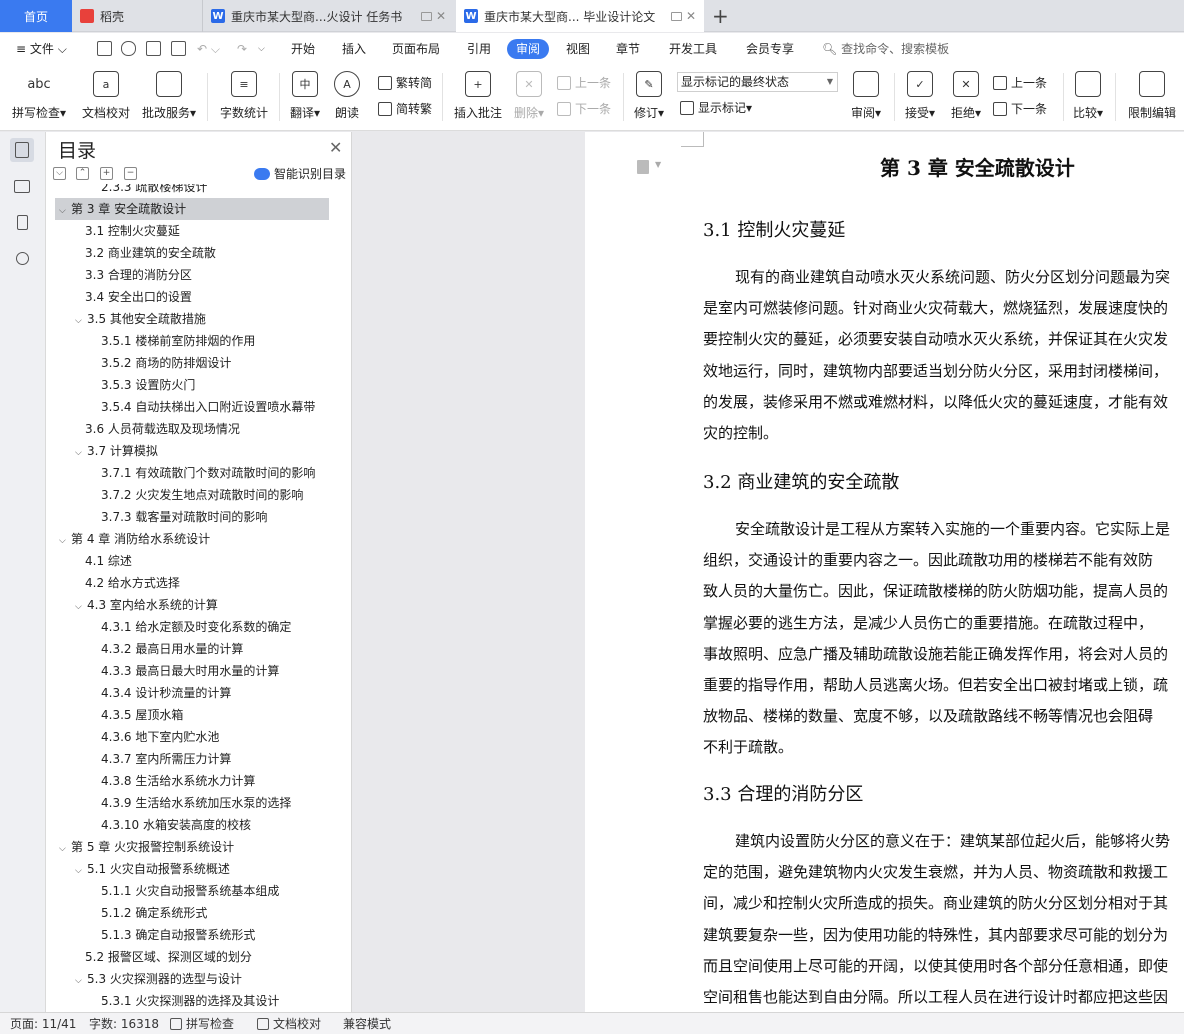 This screenshot has height=1034, width=1184. What do you see at coordinates (192, 253) in the screenshot?
I see `toc-entry: 3.2 商业建筑的安全疏散` at bounding box center [192, 253].